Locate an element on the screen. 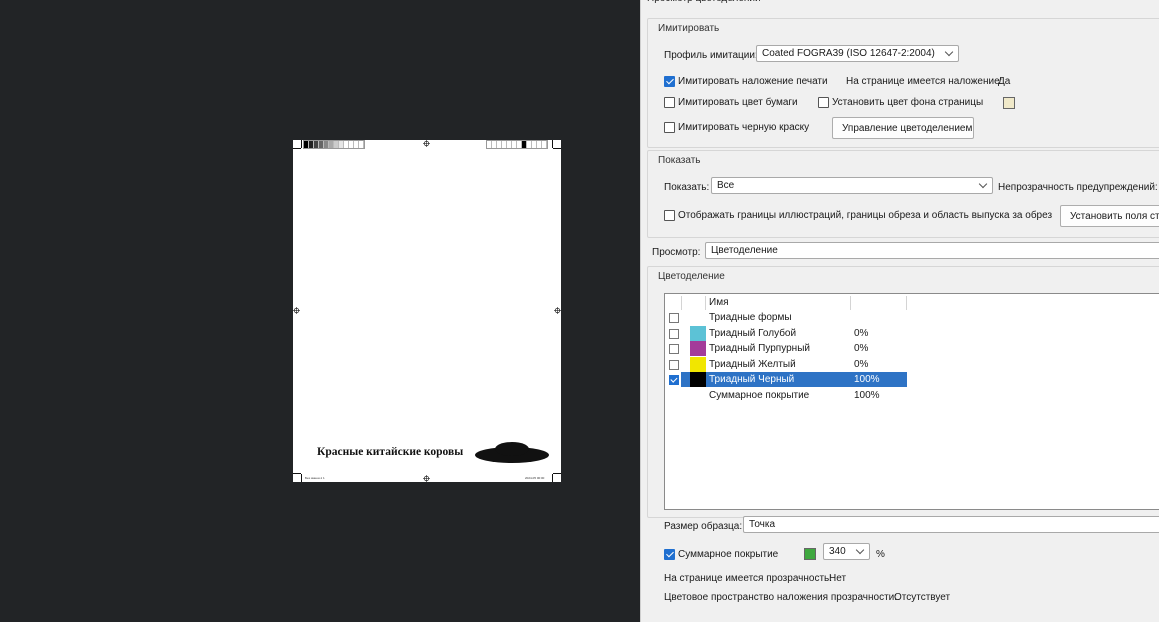  sample-size-label: Размер образца: is located at coordinates (703, 526).